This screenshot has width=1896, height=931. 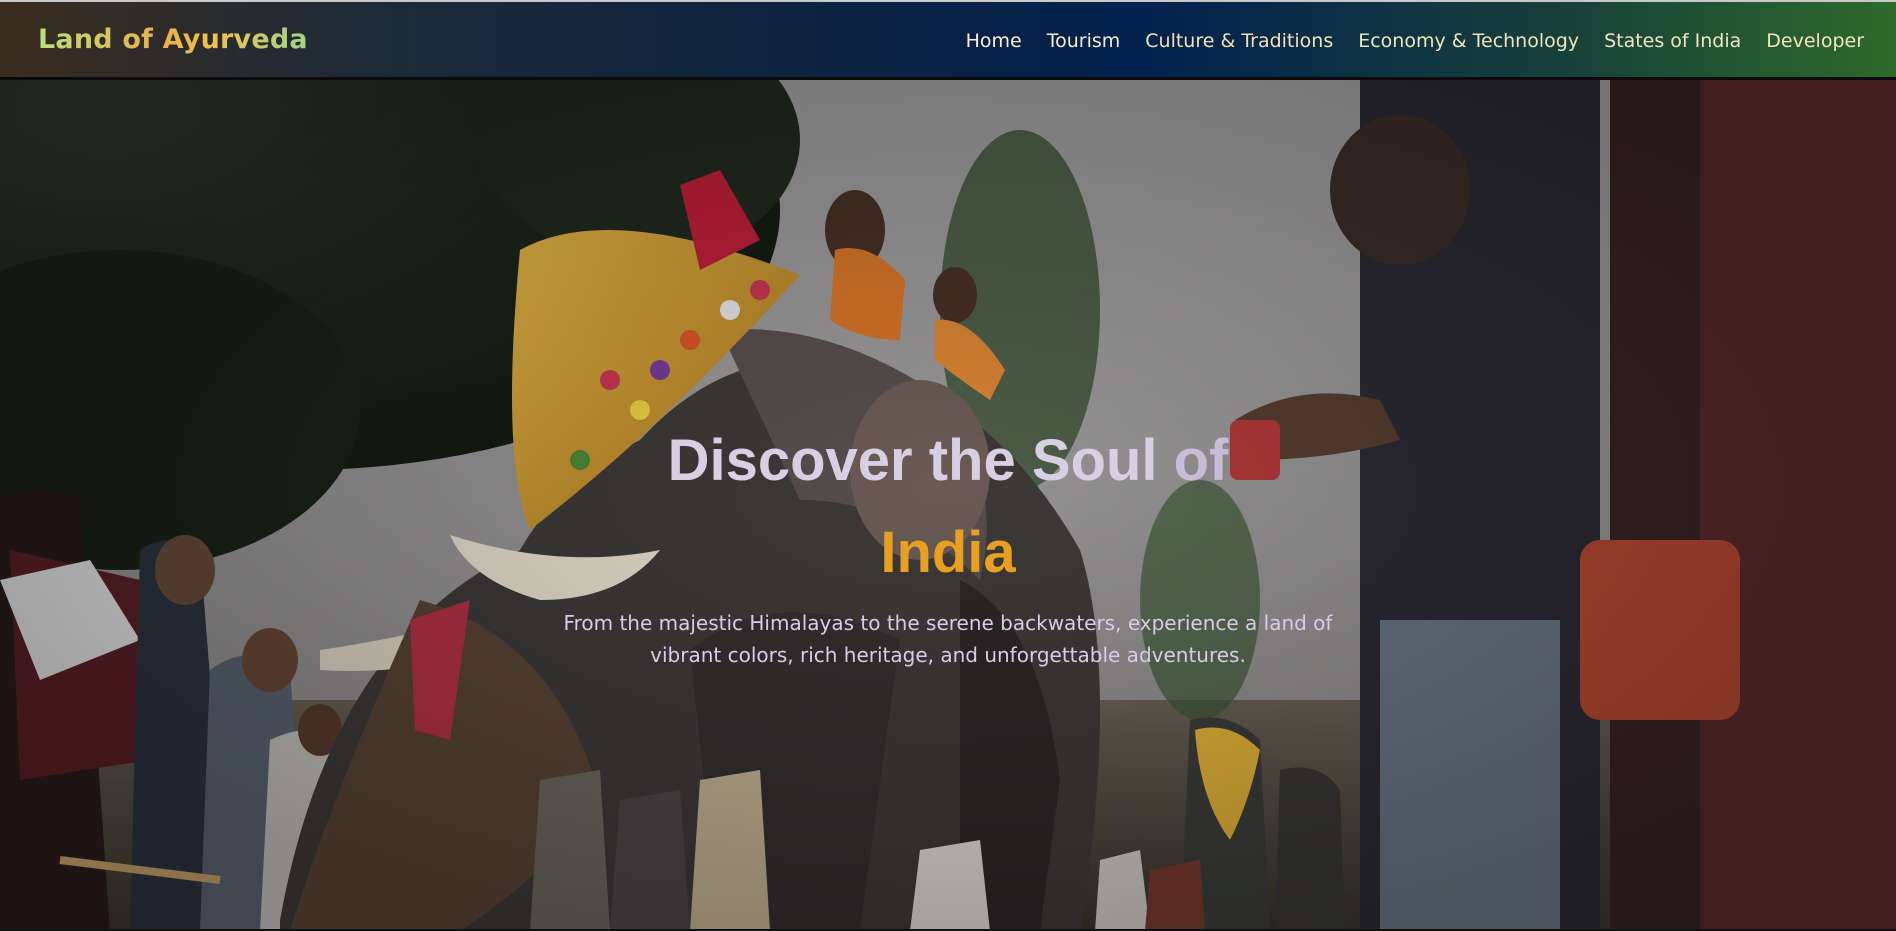 I want to click on hero-title: Discover the Soul of India, so click(x=948, y=507).